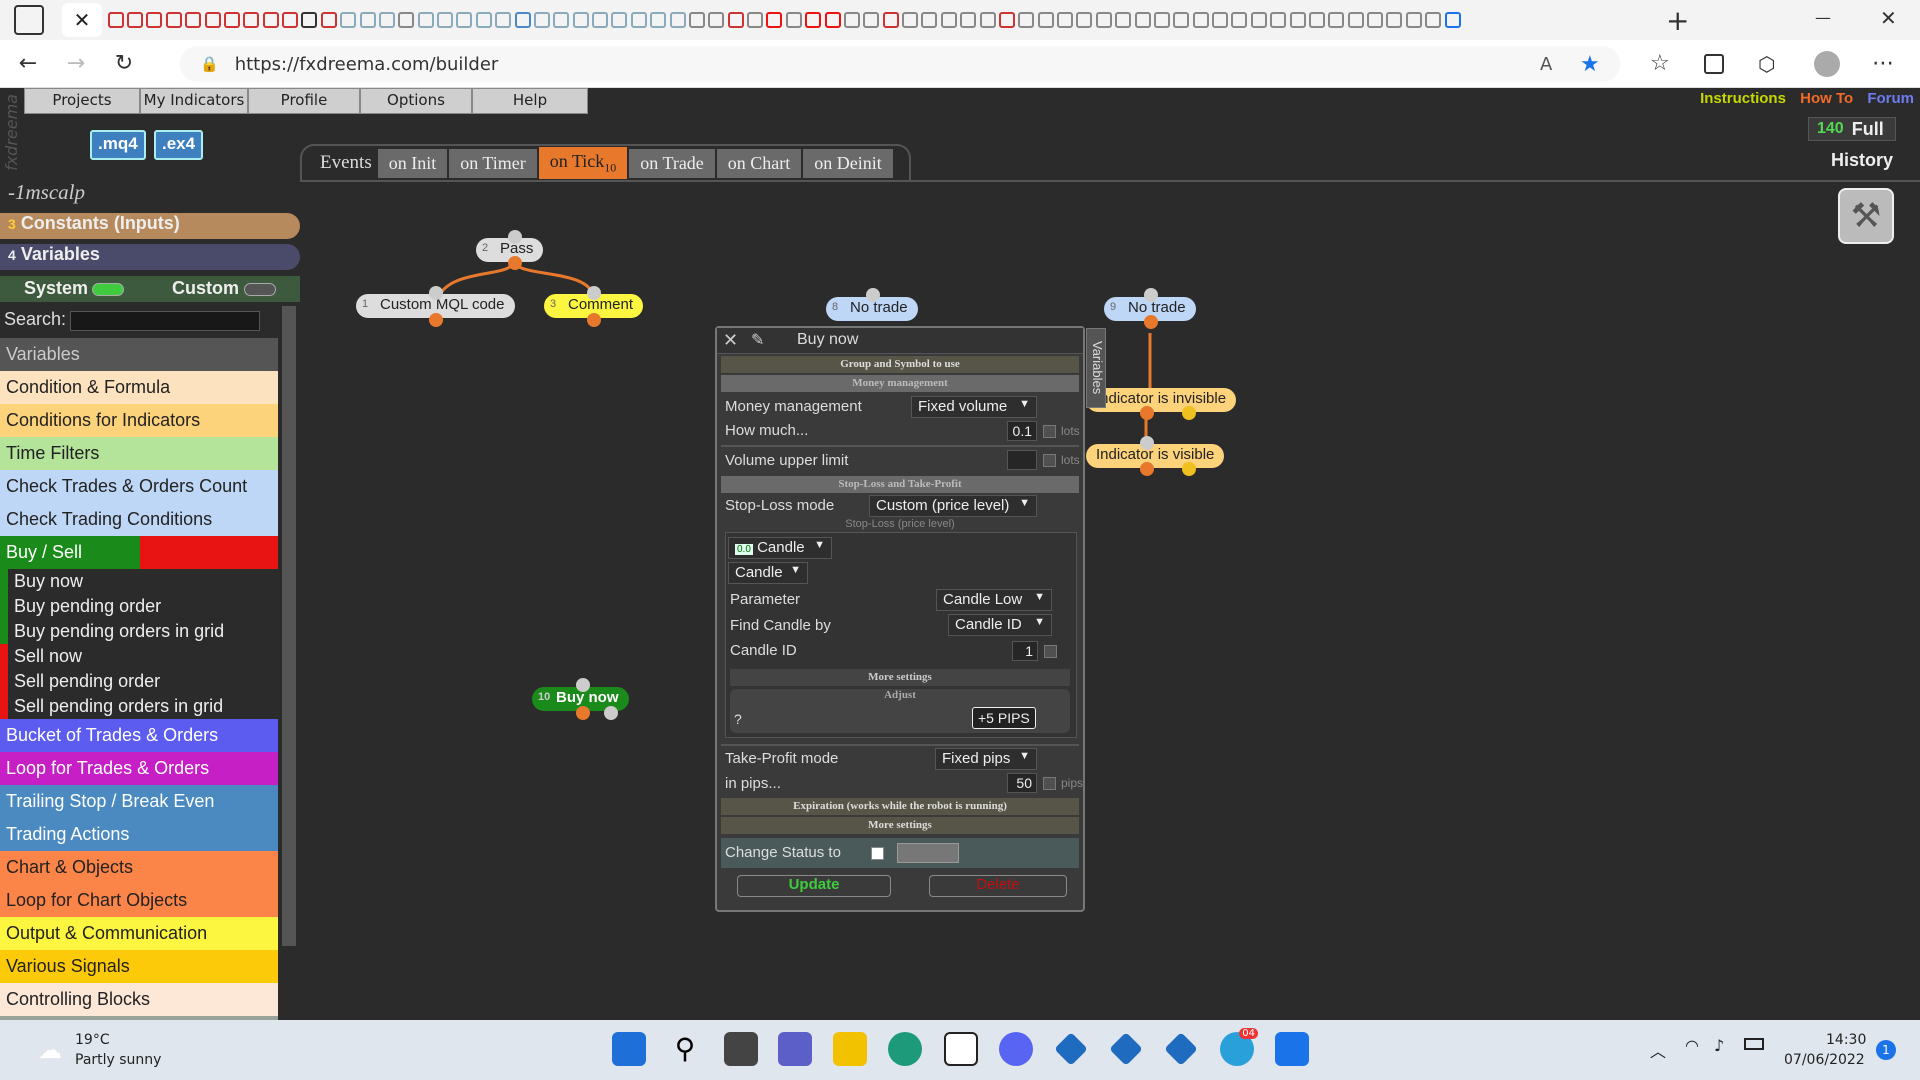 The width and height of the screenshot is (1920, 1080). Describe the element at coordinates (730, 340) in the screenshot. I see `dialog-close-icon: ✕` at that location.